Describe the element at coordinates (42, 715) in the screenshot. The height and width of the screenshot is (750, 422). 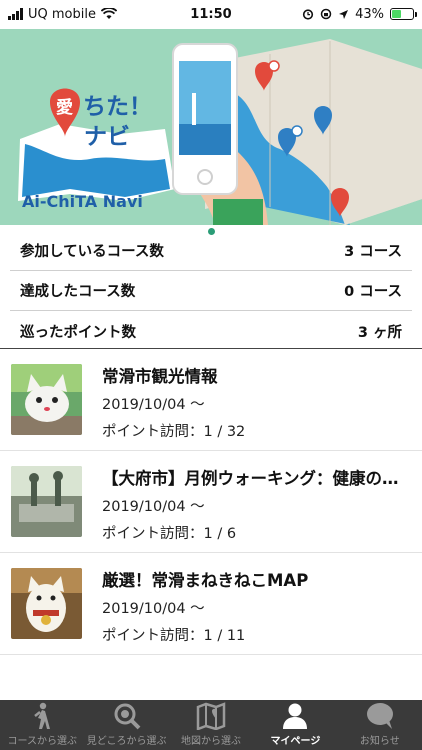
I see `walker-icon` at that location.